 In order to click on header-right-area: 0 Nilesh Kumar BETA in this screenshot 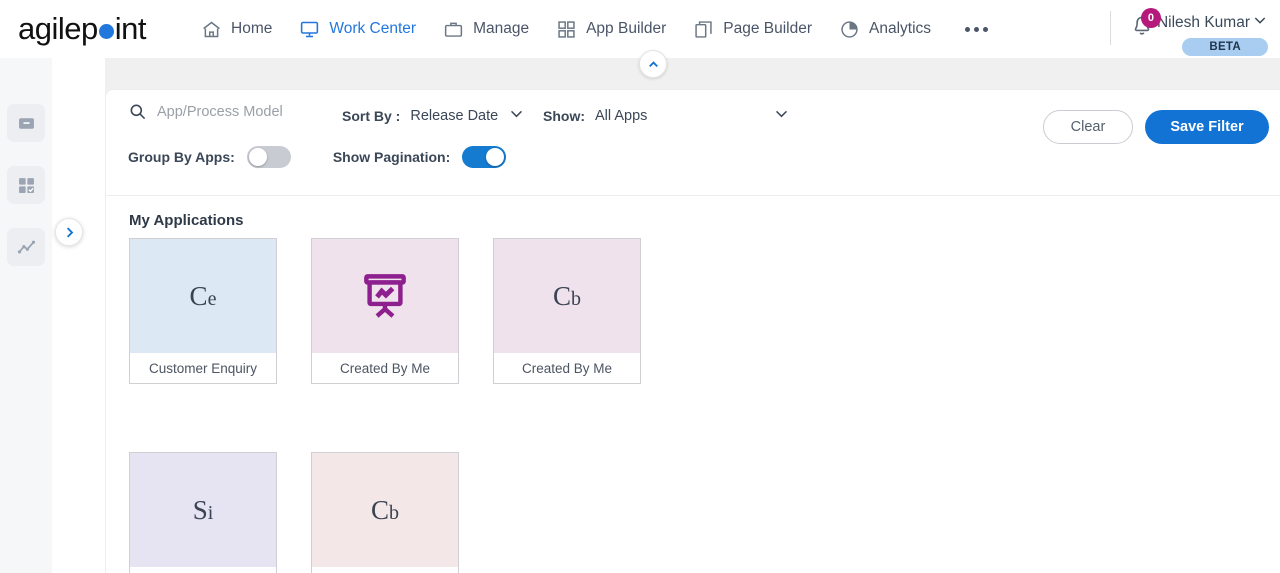, I will do `click(1191, 29)`.